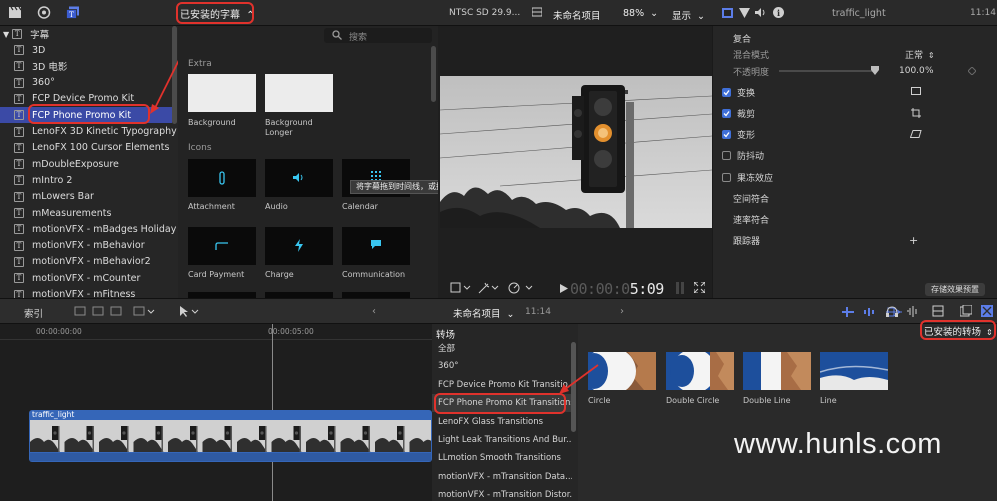  I want to click on effects-browser-icon, so click(966, 312).